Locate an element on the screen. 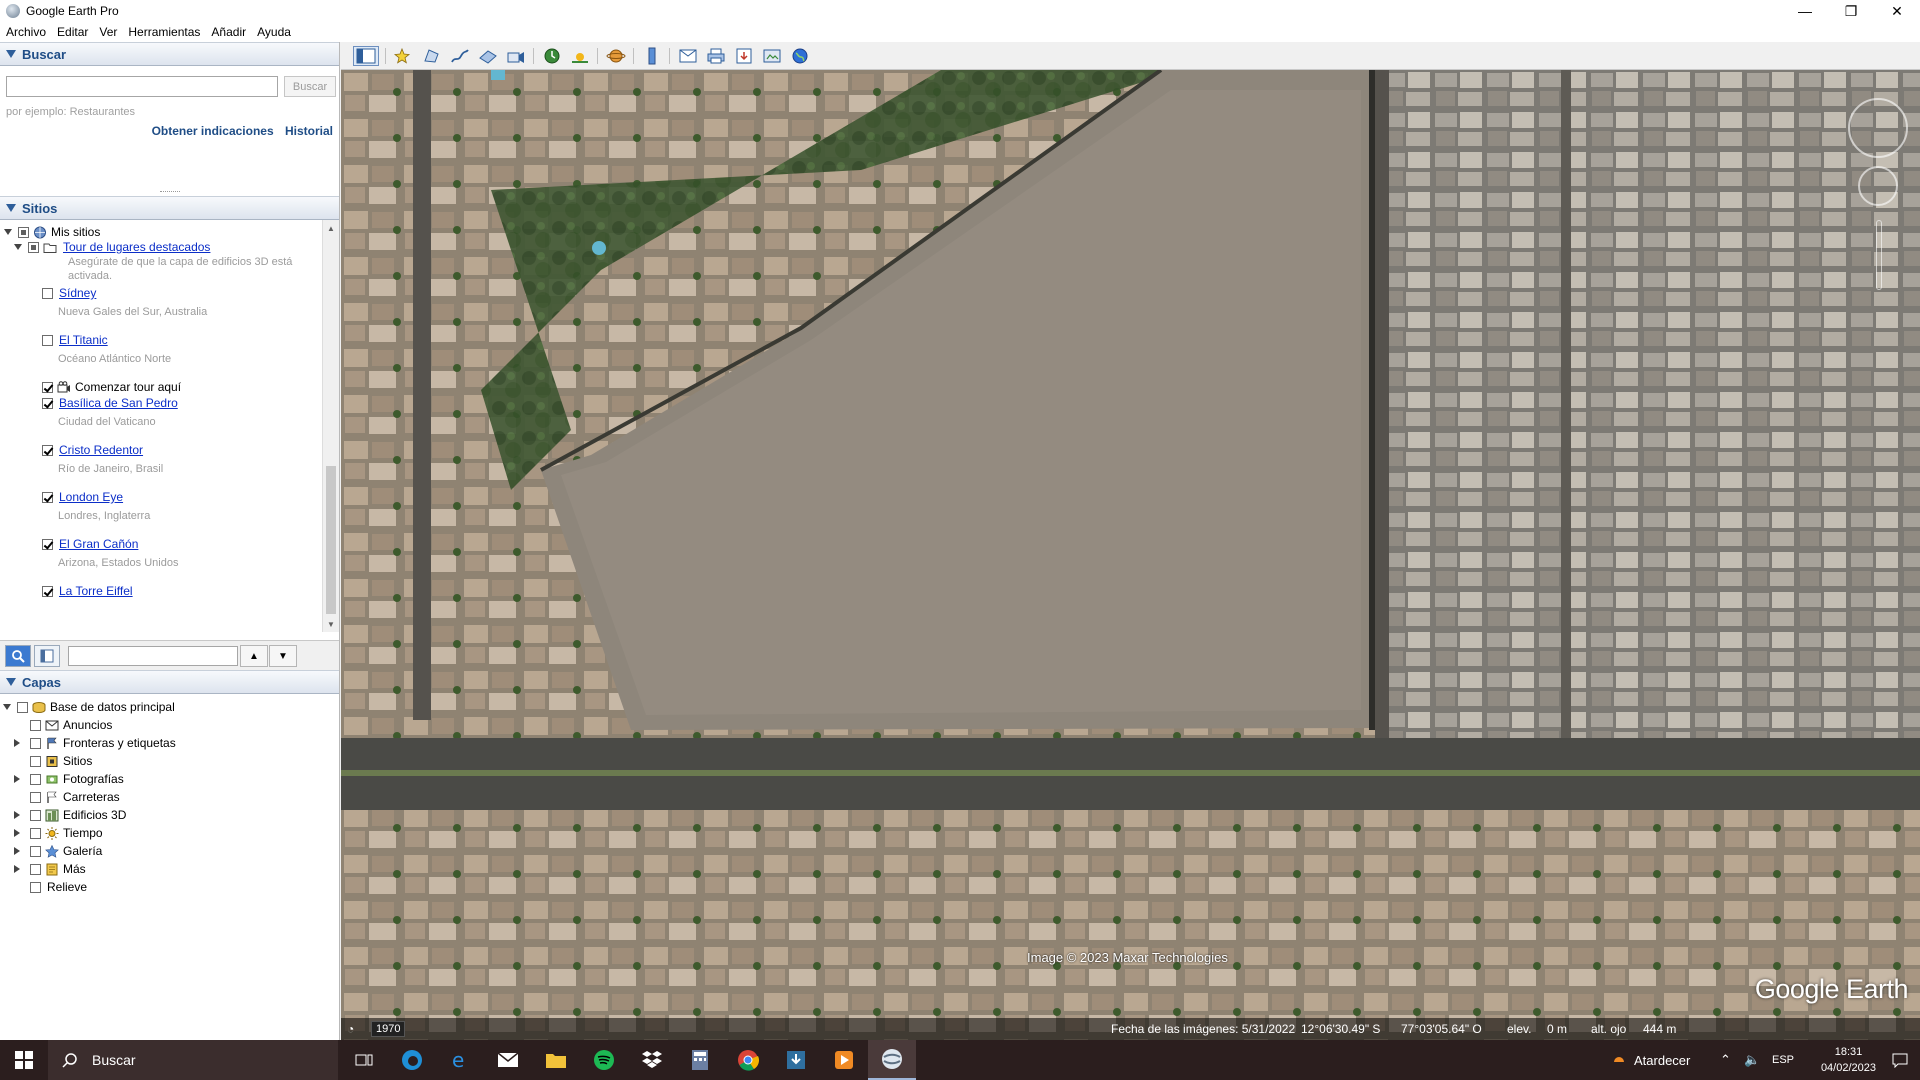 This screenshot has height=1080, width=1920. add-placemark-button is located at coordinates (404, 56).